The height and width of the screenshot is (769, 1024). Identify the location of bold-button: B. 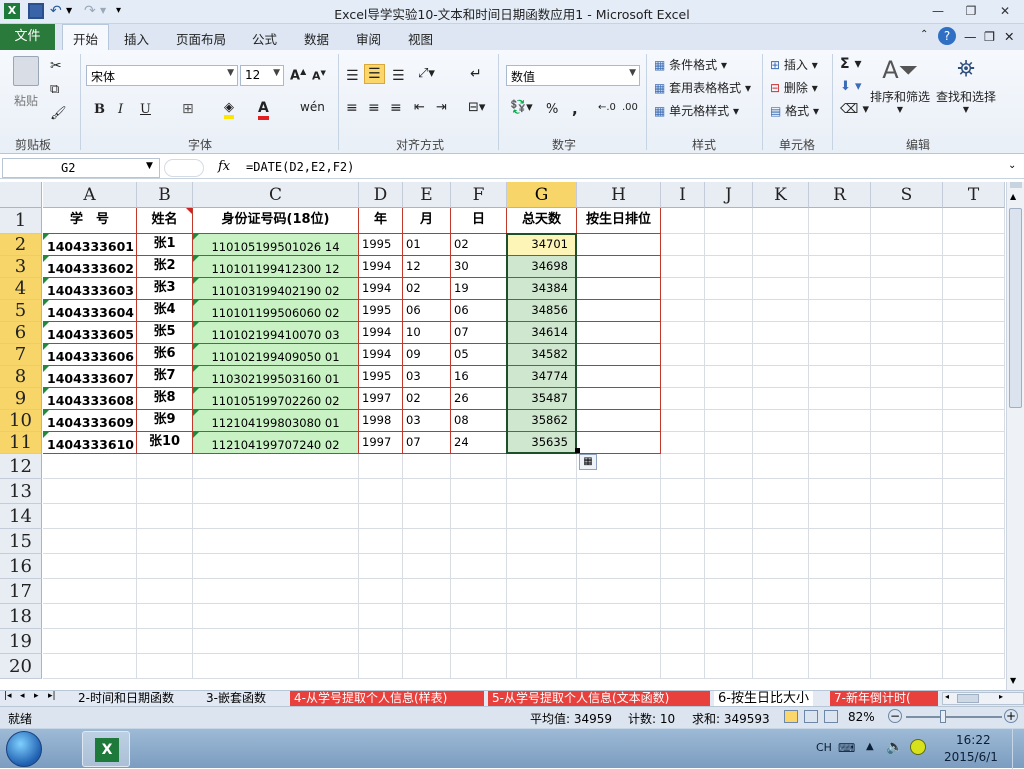
(99, 109).